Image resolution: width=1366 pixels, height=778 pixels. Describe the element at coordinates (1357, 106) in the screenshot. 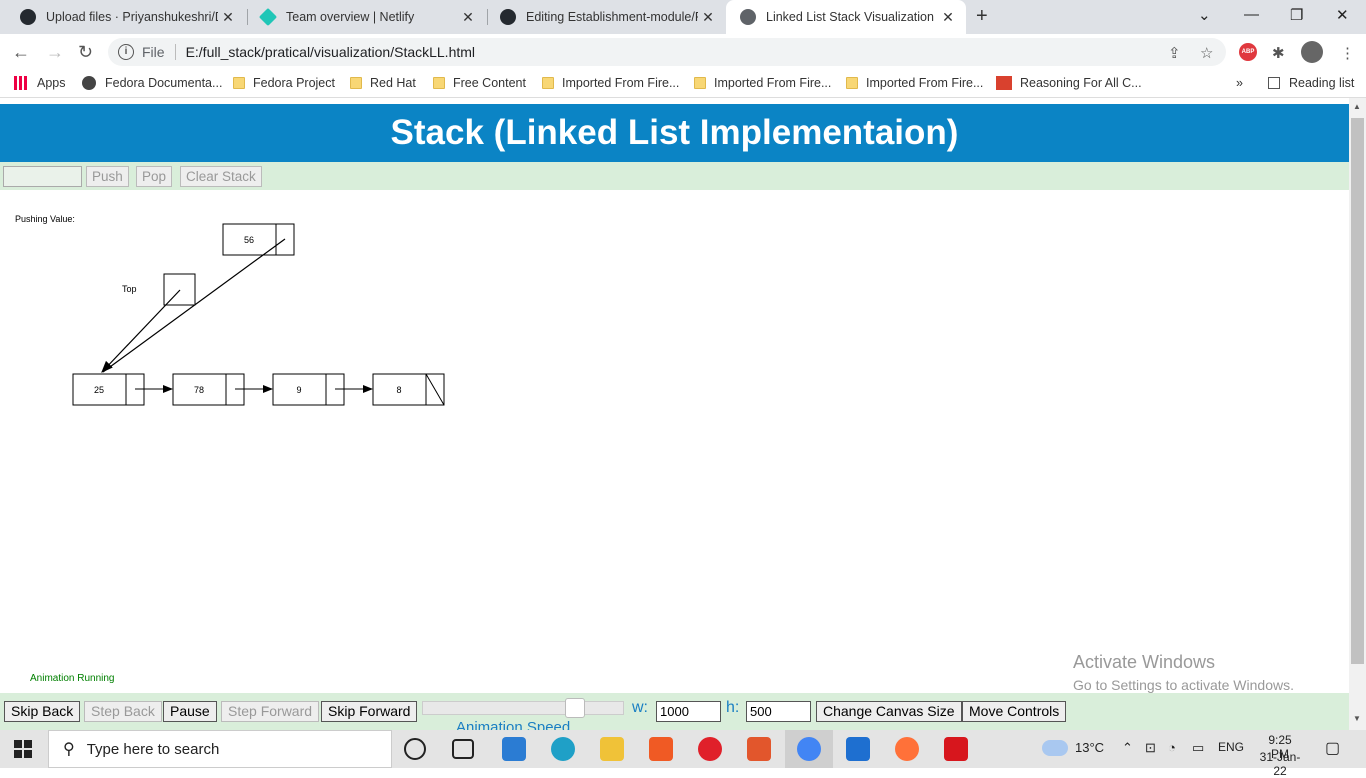

I see `scroll-up-icon: ▲` at that location.